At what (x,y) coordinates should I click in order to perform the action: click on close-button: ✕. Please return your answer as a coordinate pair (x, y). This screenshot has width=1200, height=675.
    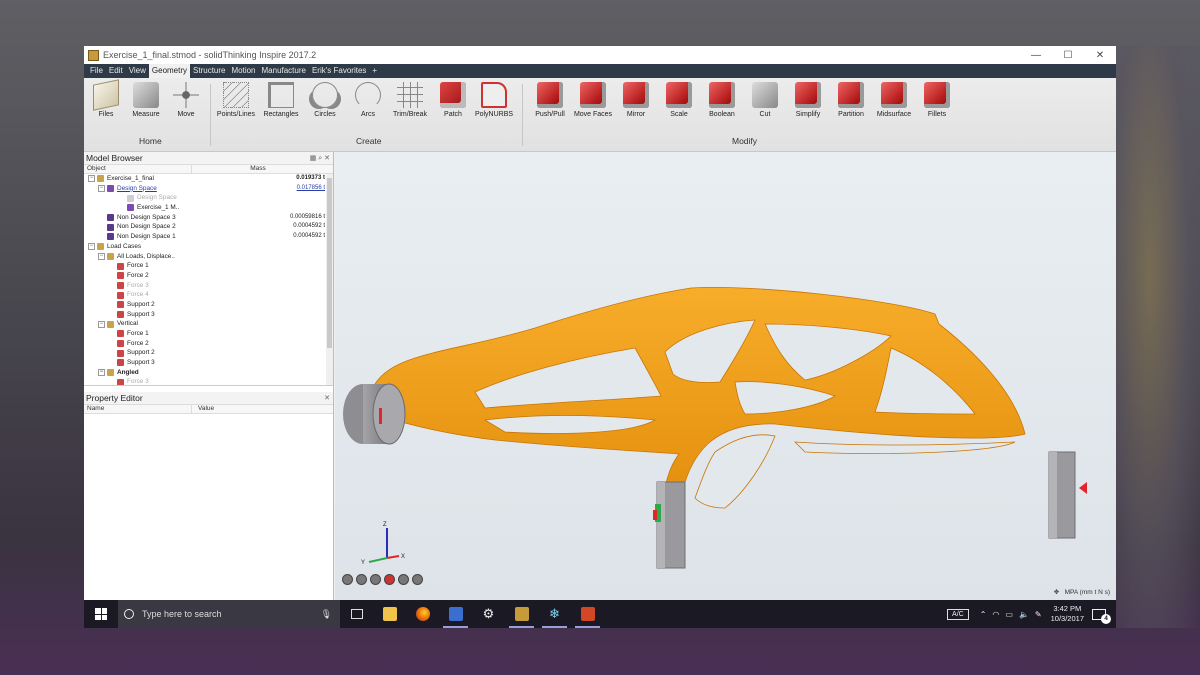
    Looking at the image, I should click on (1100, 55).